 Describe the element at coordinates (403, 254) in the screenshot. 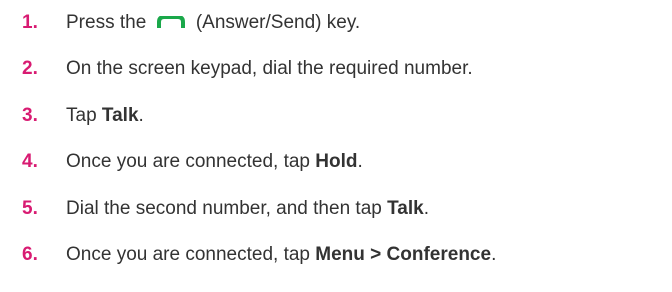

I see `step-bold-term: Menu > Conference` at that location.